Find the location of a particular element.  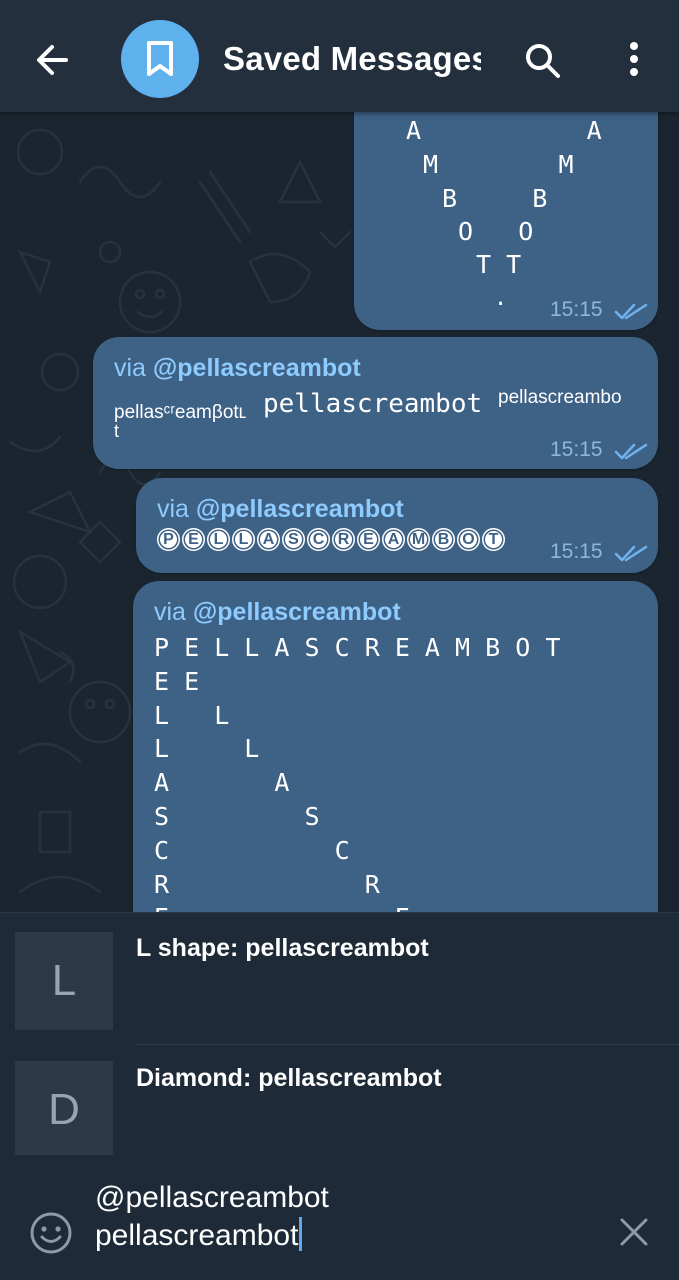

circled-letter: B is located at coordinates (443, 539).